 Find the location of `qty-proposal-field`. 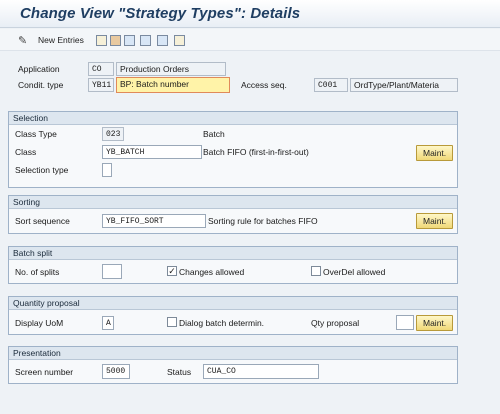

qty-proposal-field is located at coordinates (405, 322).